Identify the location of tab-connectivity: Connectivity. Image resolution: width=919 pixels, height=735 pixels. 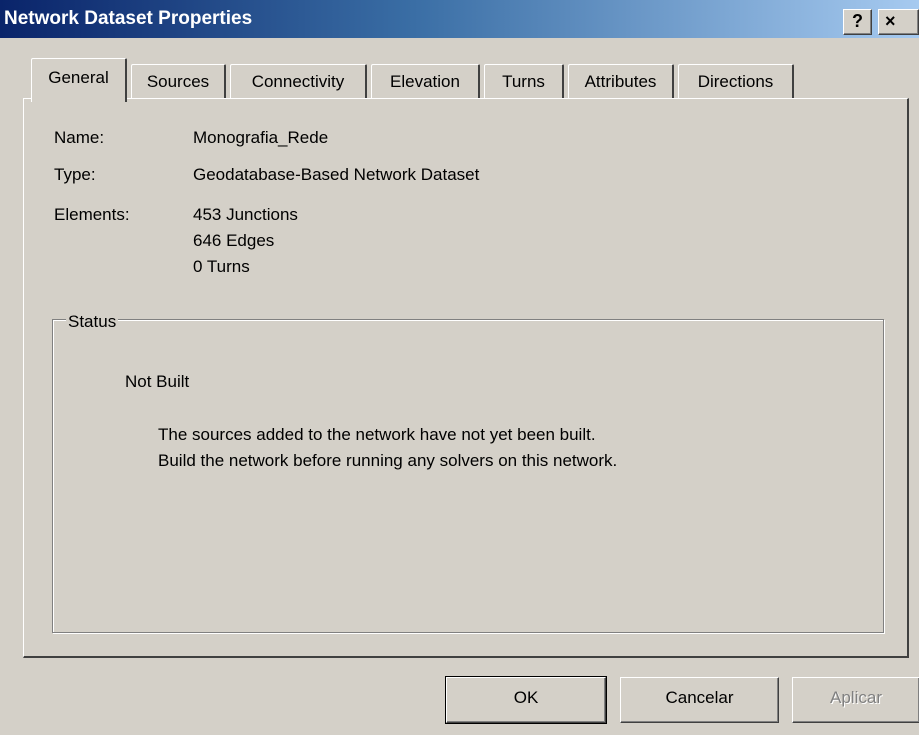
(298, 82).